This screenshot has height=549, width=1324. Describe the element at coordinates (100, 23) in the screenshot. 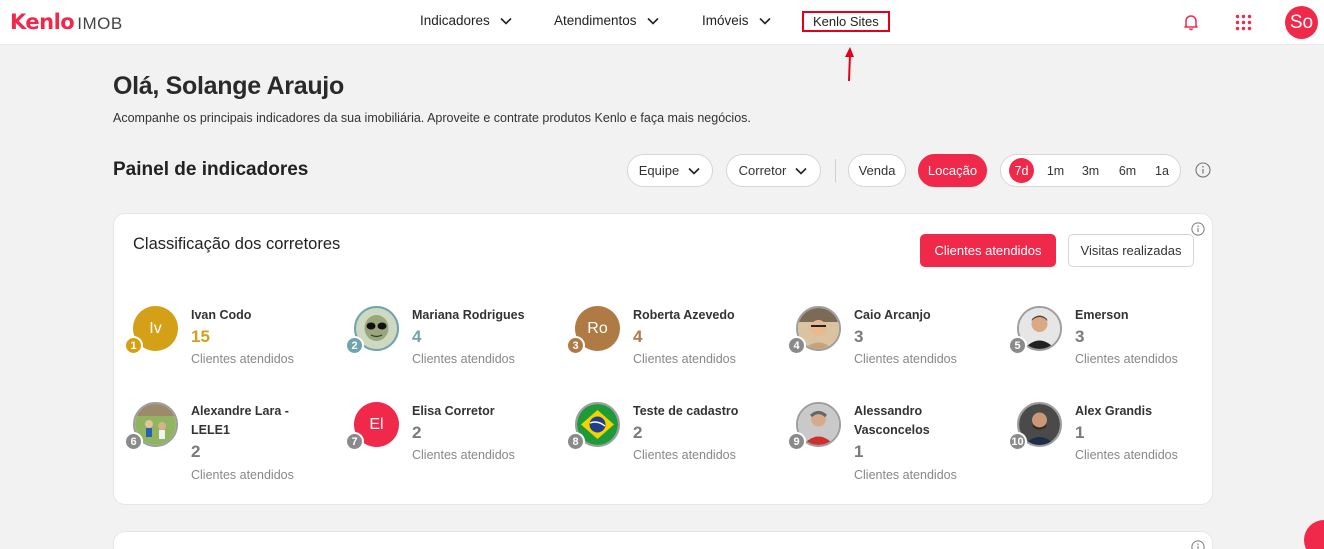

I see `logo-product: IMOB` at that location.